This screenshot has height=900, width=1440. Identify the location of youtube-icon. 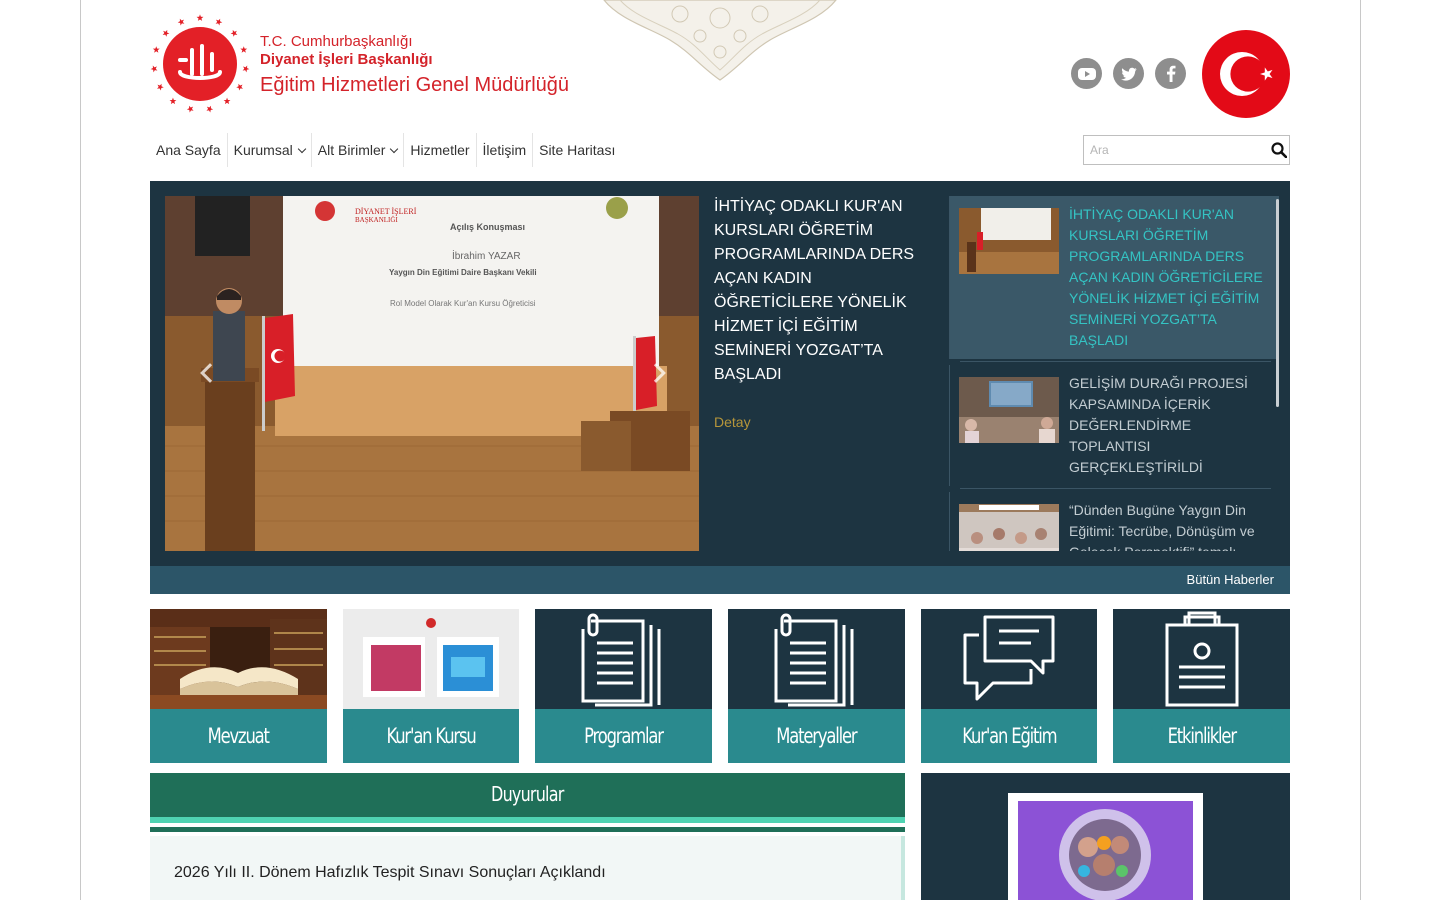
(1086, 73).